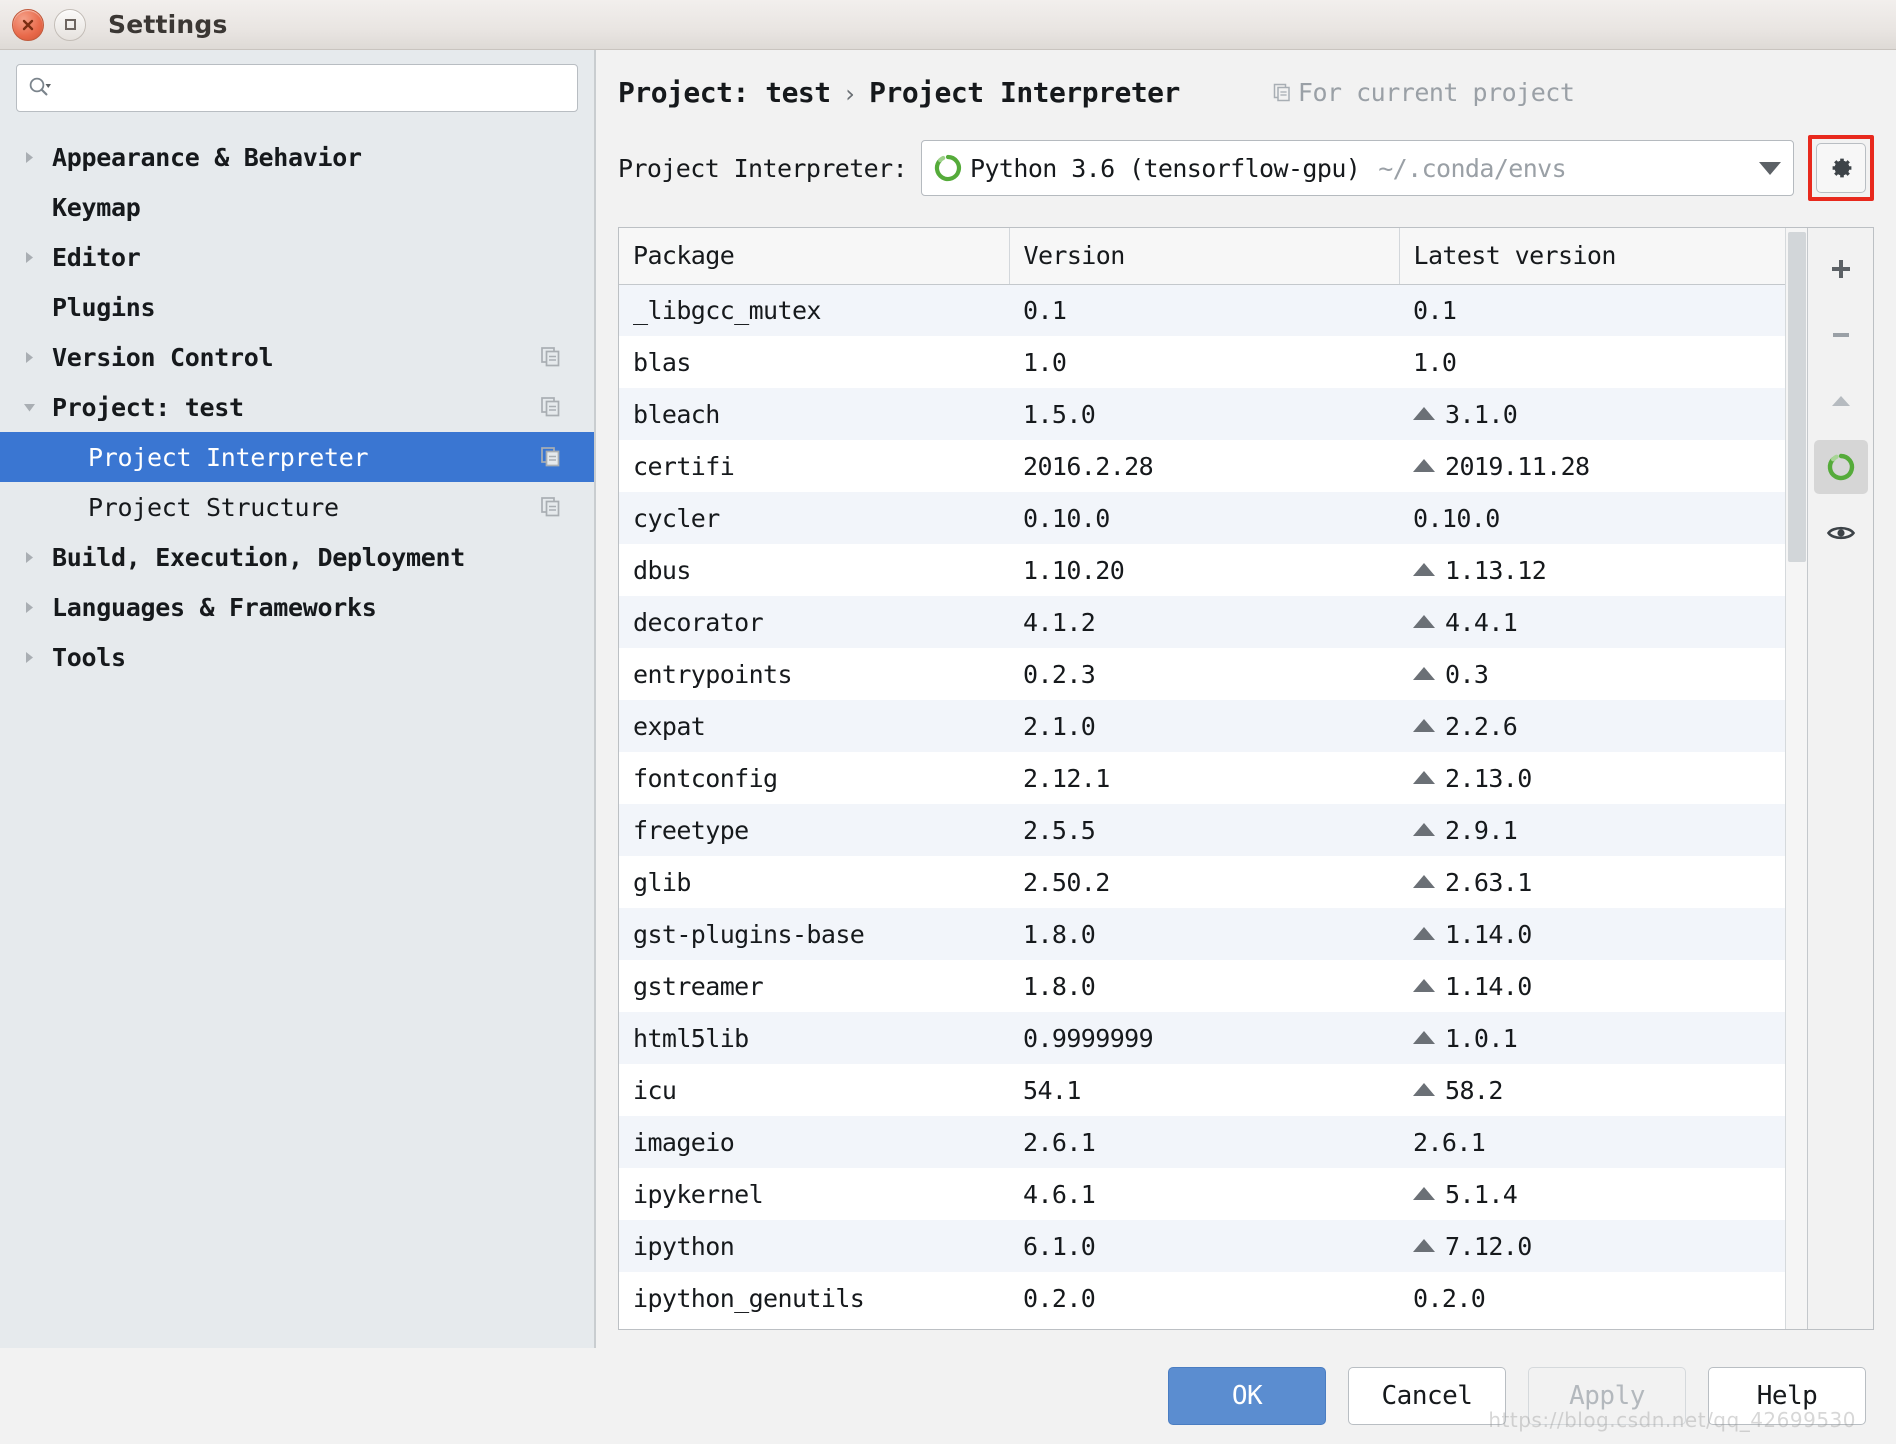  I want to click on cell-version: 0.1, so click(1204, 310).